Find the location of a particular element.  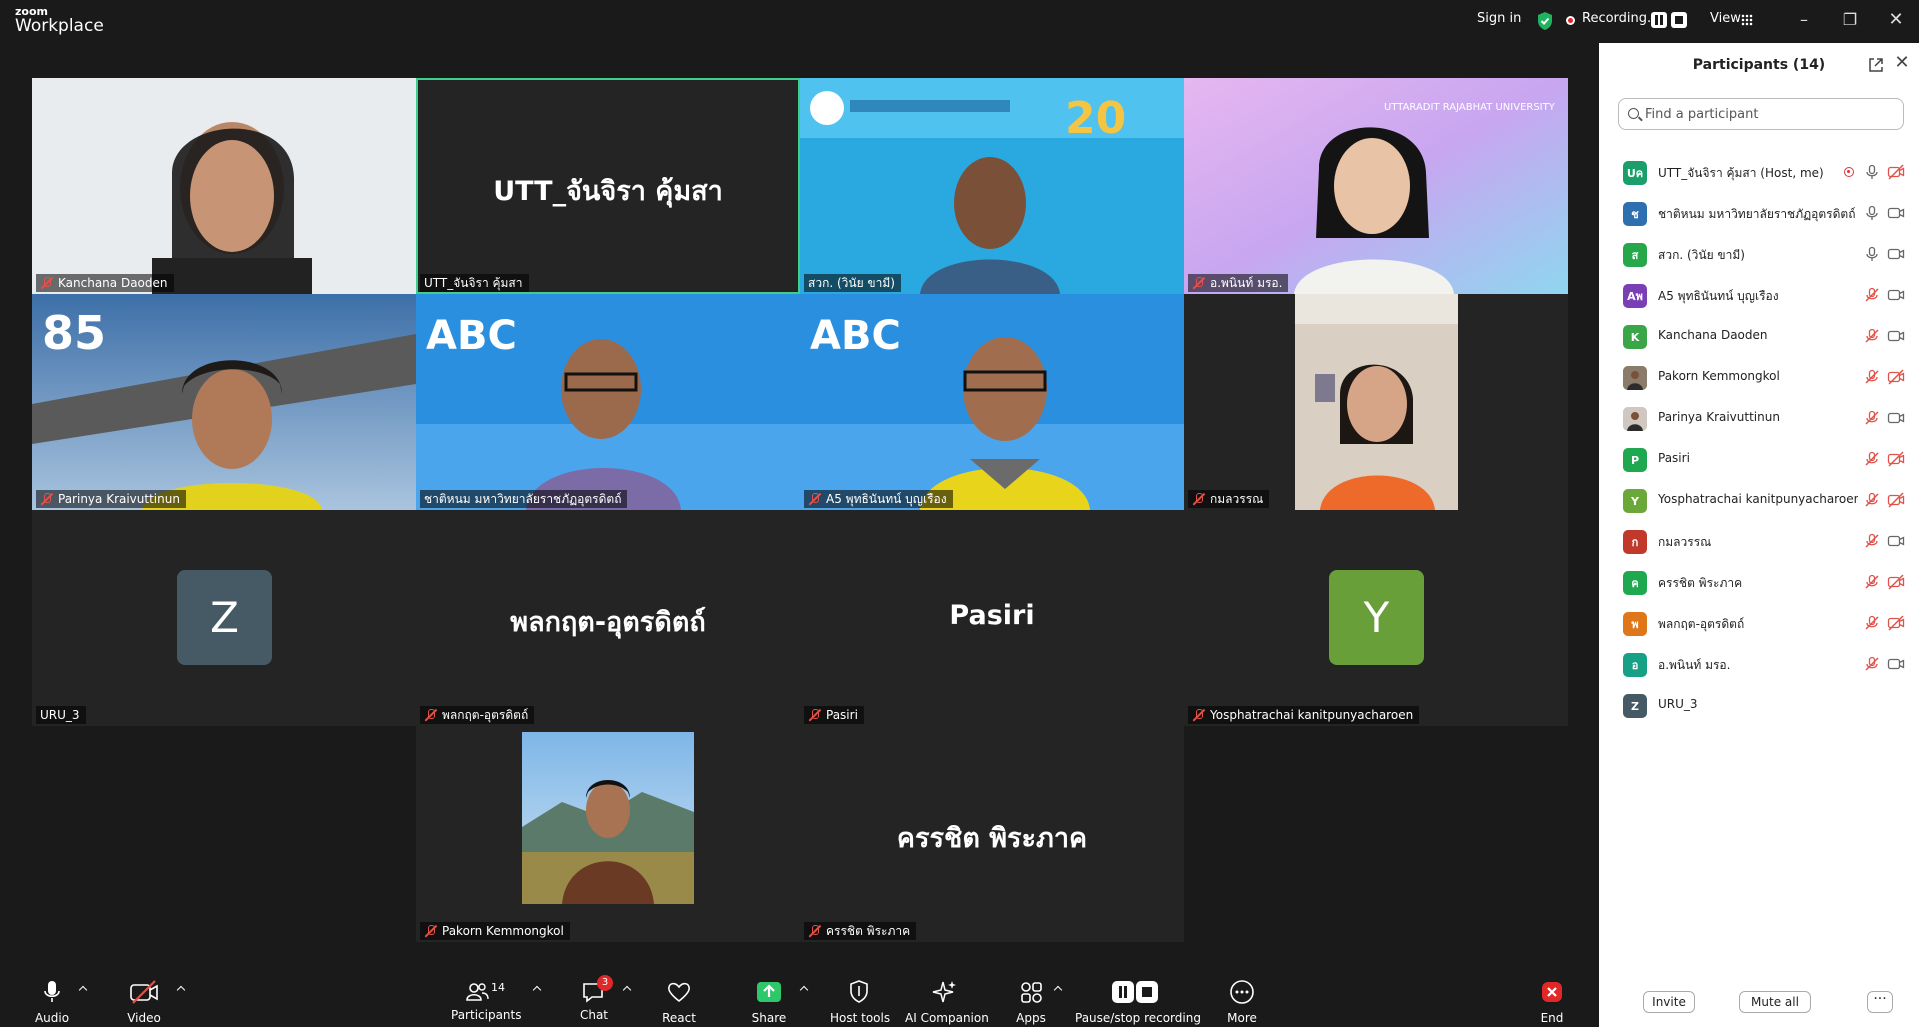

participant-list-item: K Kanchana Daoden is located at coordinates (1759, 336).